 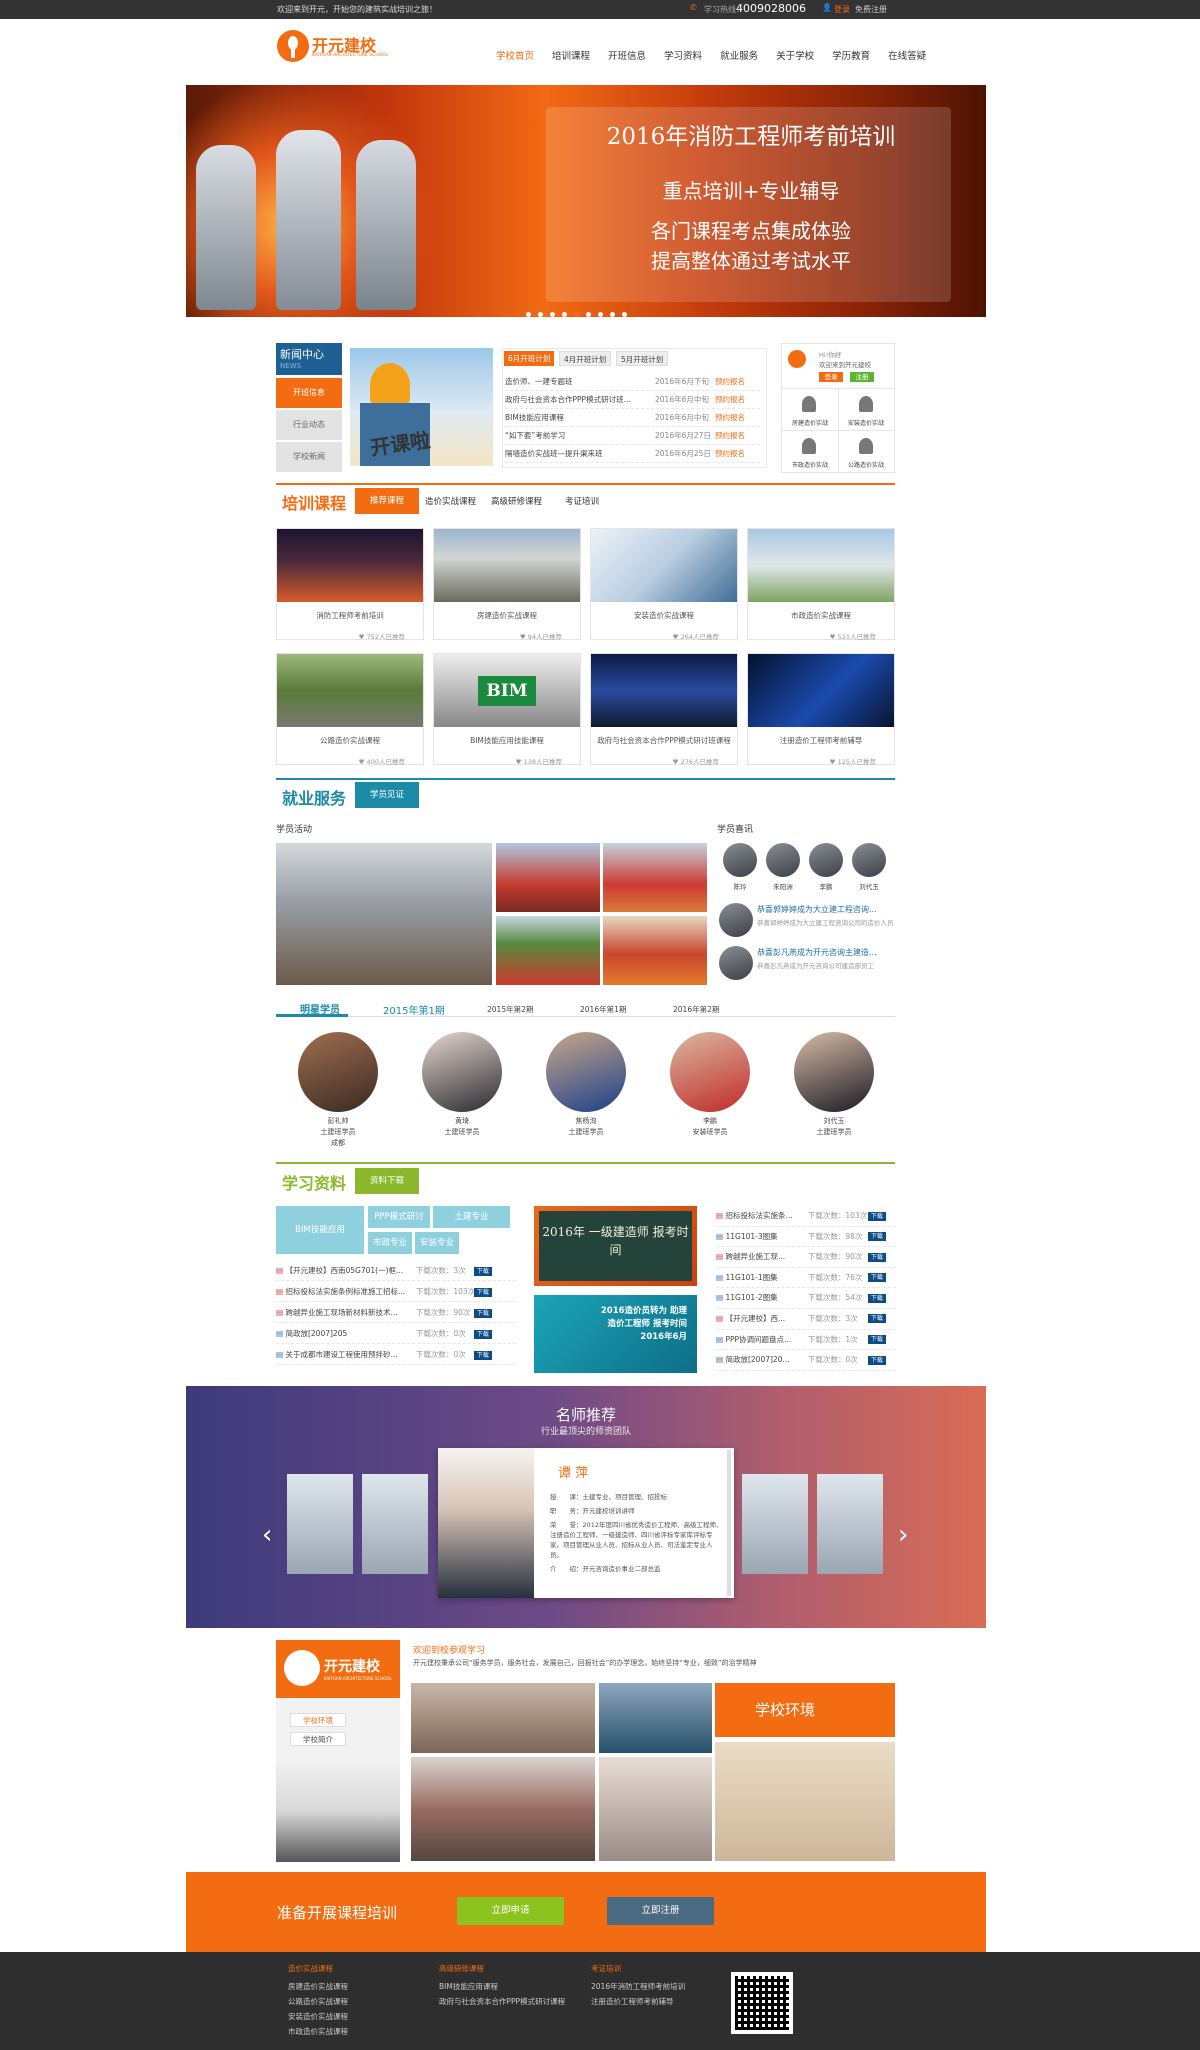 I want to click on ad-cost-engineer: 2016造价员转为 助理造价工程师 报考时间2016年6月, so click(x=615, y=1334).